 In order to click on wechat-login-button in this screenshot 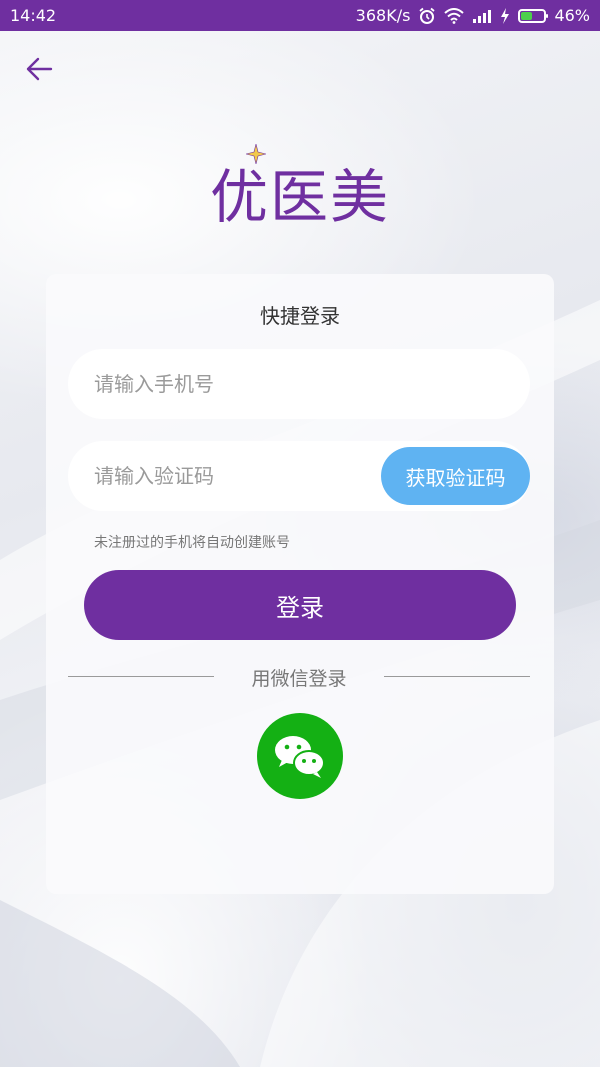, I will do `click(300, 756)`.